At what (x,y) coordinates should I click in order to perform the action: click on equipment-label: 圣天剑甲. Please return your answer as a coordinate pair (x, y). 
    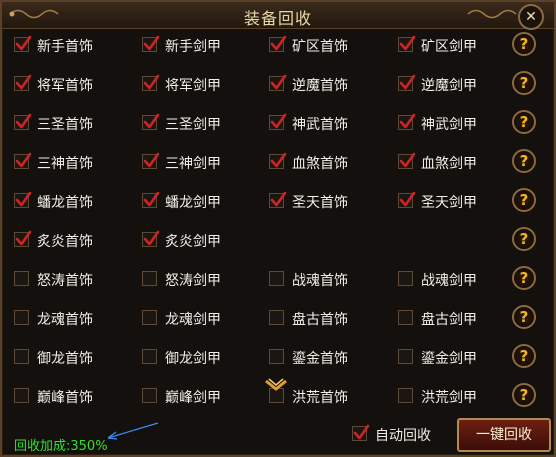
    Looking at the image, I should click on (449, 203).